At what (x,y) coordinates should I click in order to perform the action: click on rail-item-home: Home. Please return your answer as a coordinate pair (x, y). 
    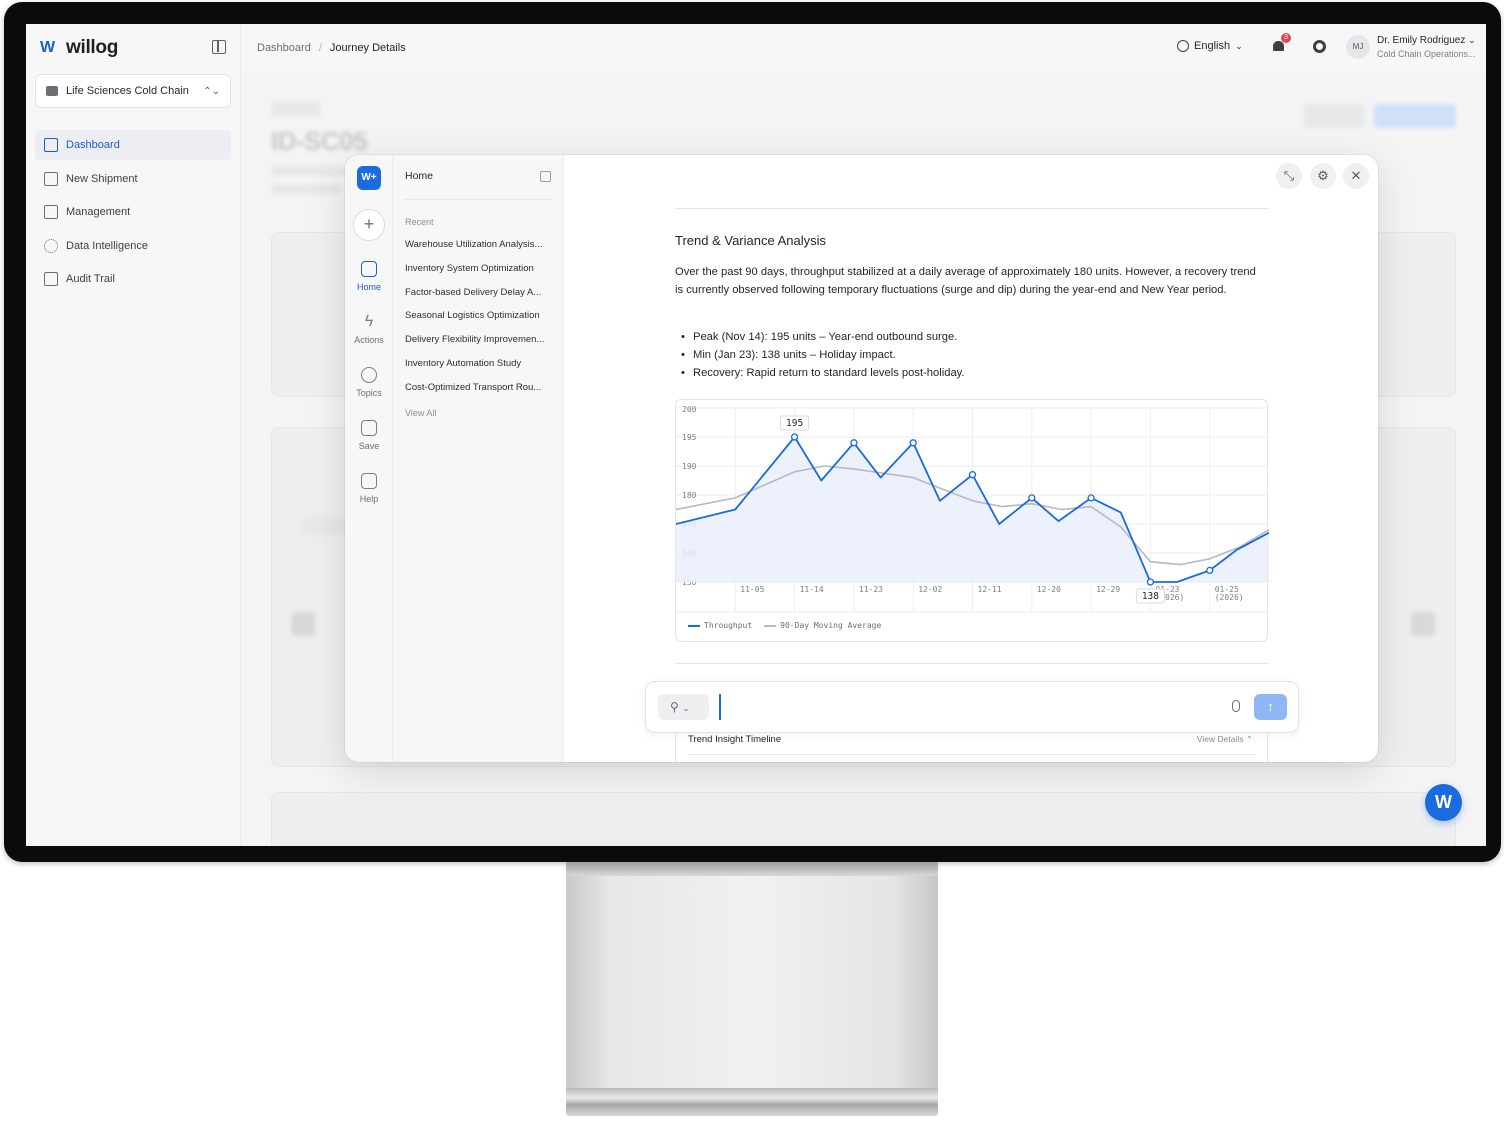
    Looking at the image, I should click on (369, 276).